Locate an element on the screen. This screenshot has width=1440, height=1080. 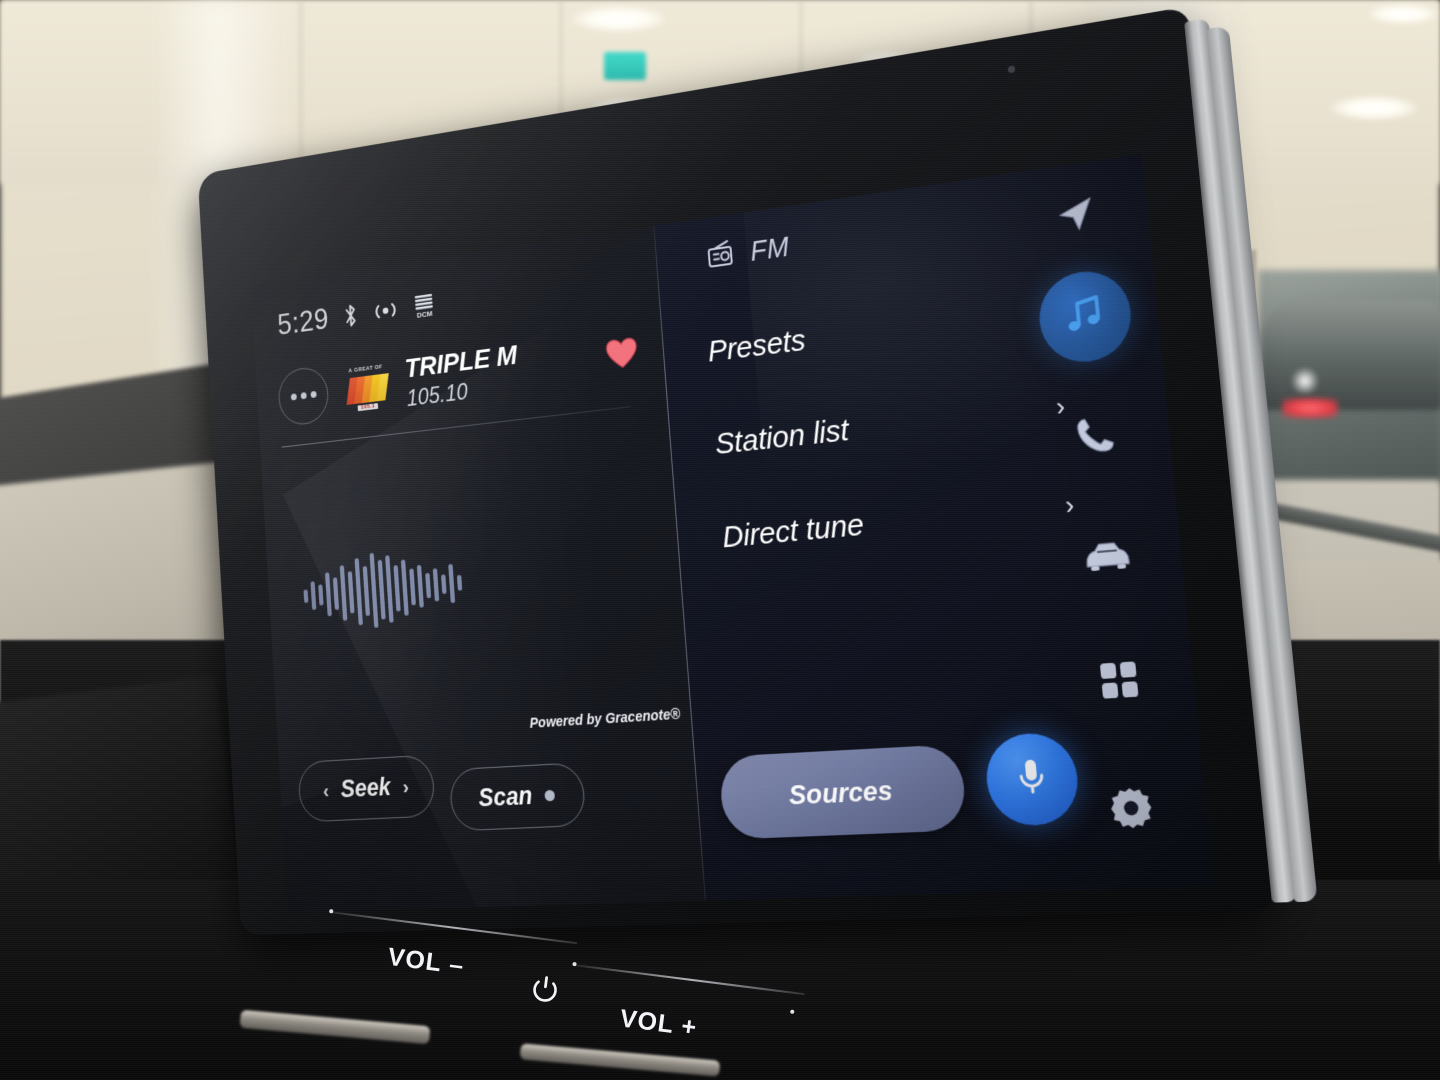
menu-item-station-list: Station list › is located at coordinates (895, 424).